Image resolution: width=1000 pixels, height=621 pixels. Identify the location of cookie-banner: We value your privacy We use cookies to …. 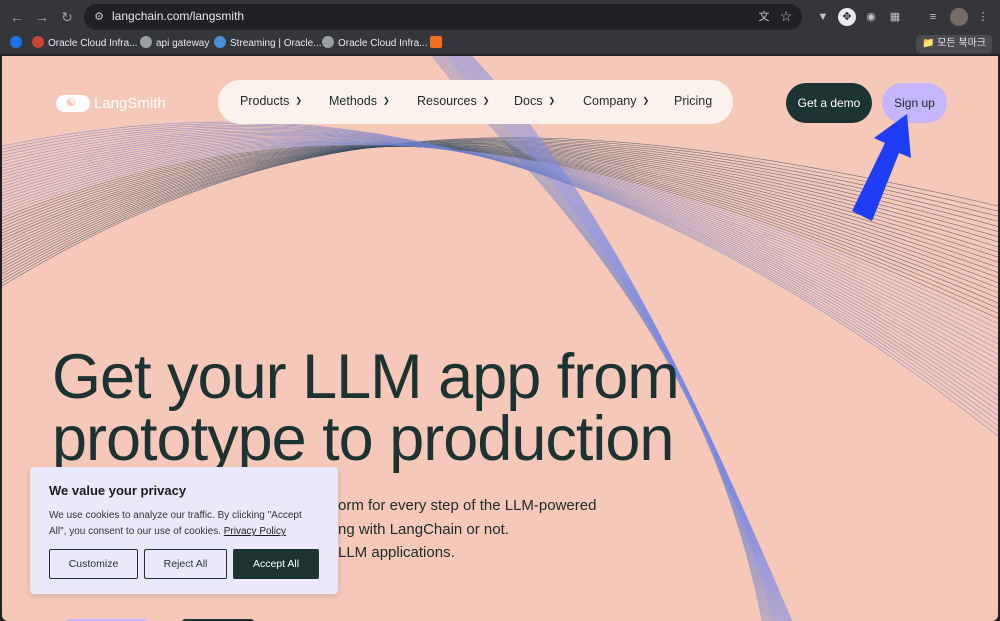
(184, 530).